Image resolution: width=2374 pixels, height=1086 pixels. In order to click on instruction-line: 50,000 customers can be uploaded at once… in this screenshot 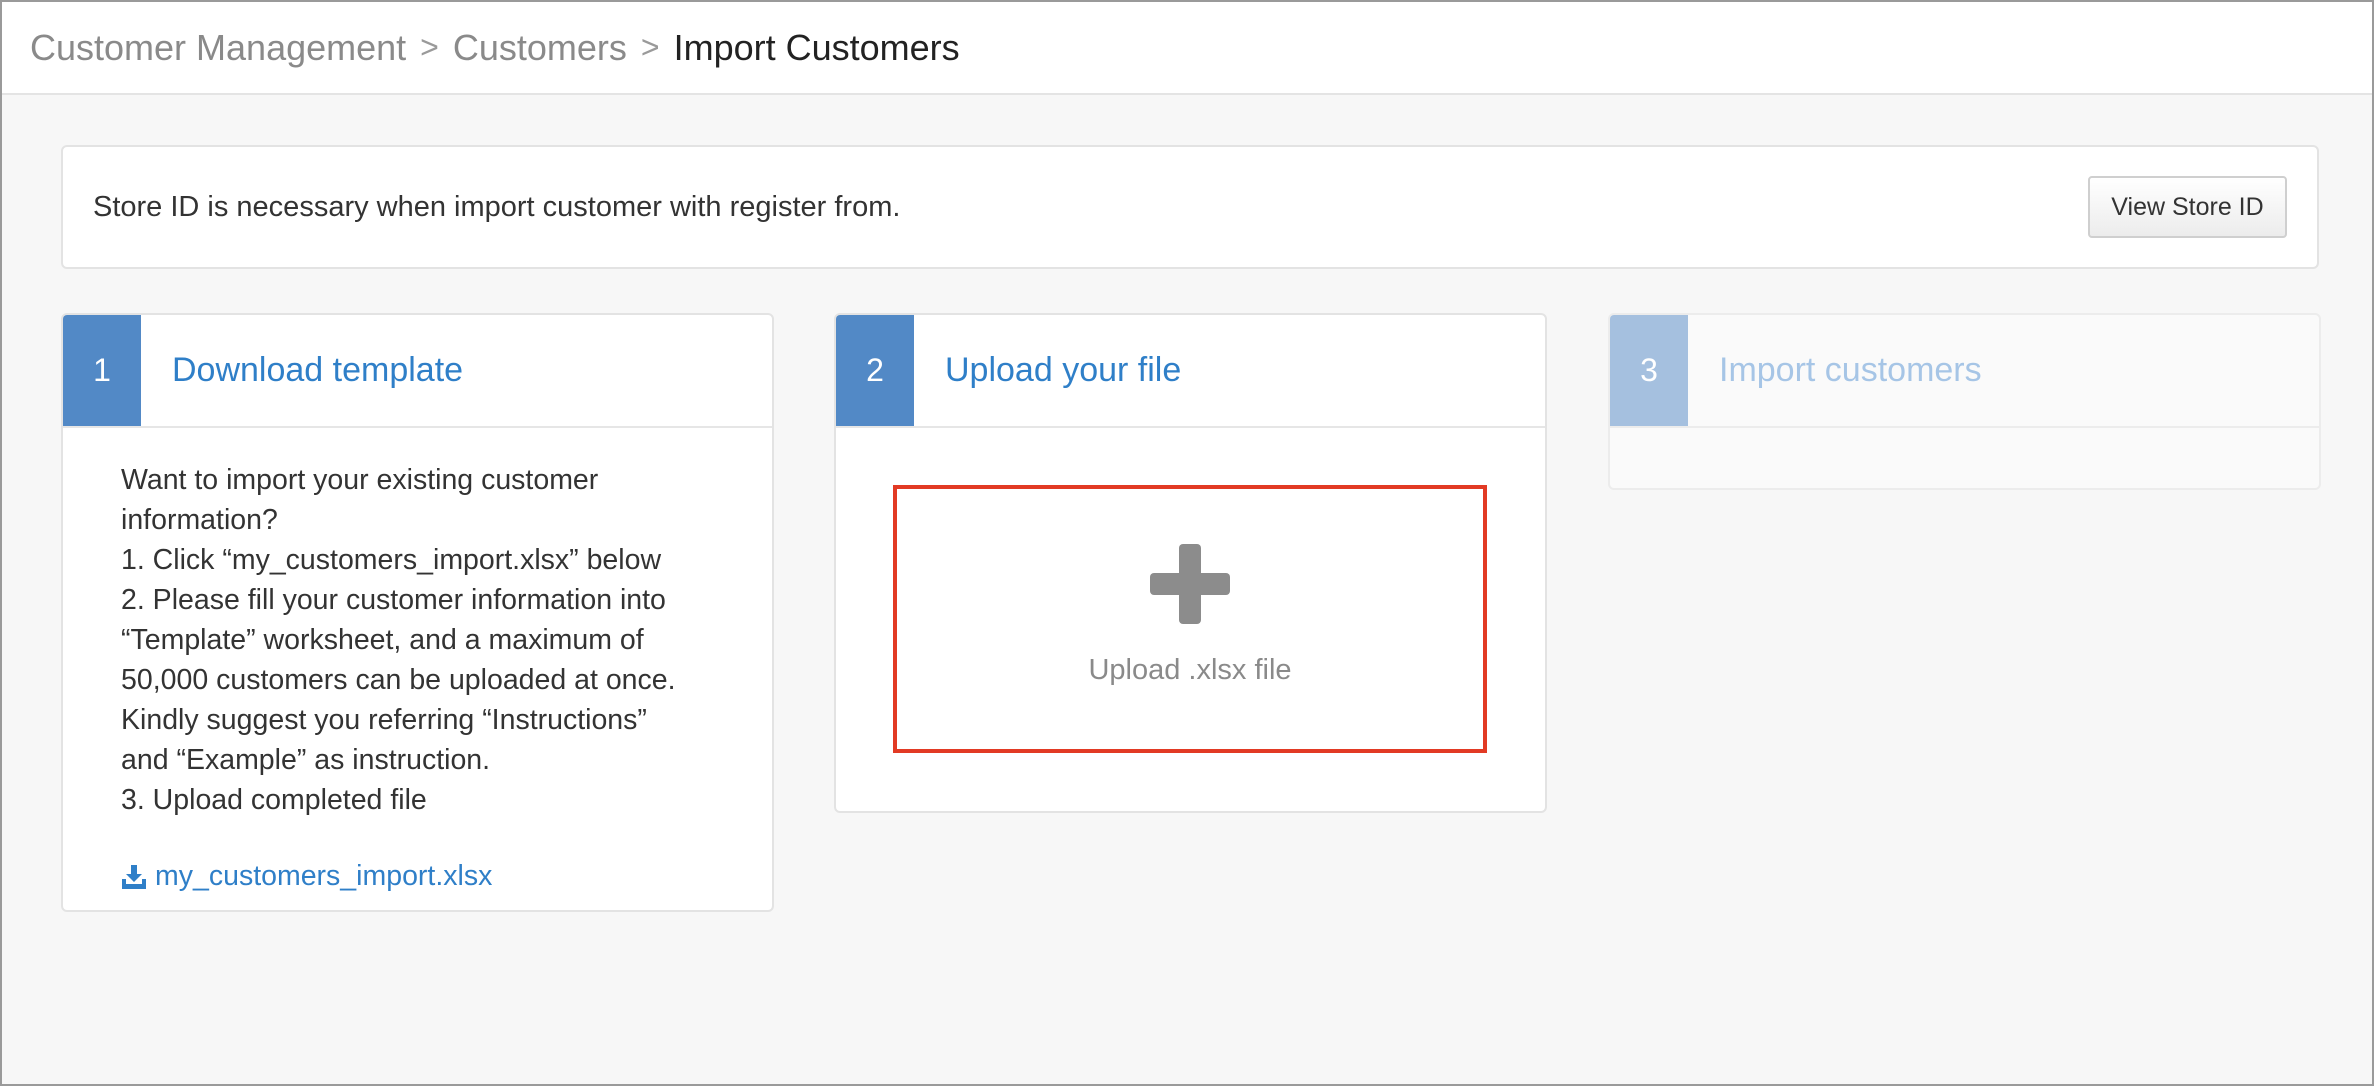, I will do `click(398, 680)`.